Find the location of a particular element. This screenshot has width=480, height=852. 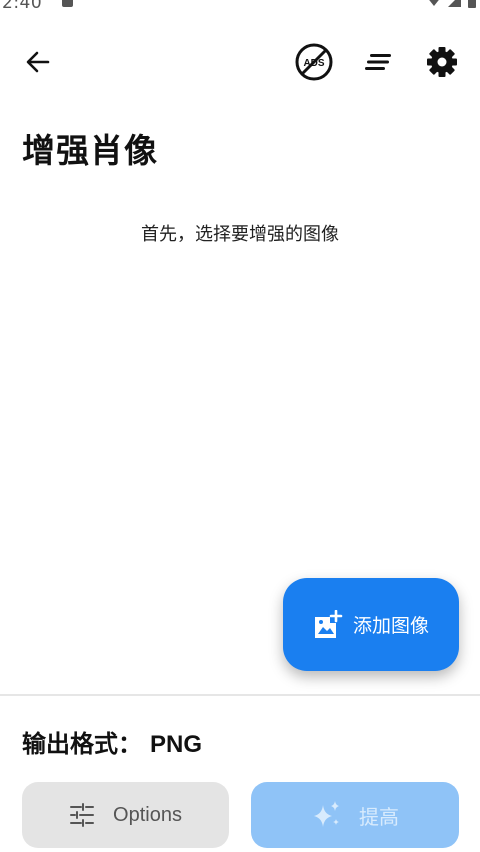

notification-icon is located at coordinates (67, 3).